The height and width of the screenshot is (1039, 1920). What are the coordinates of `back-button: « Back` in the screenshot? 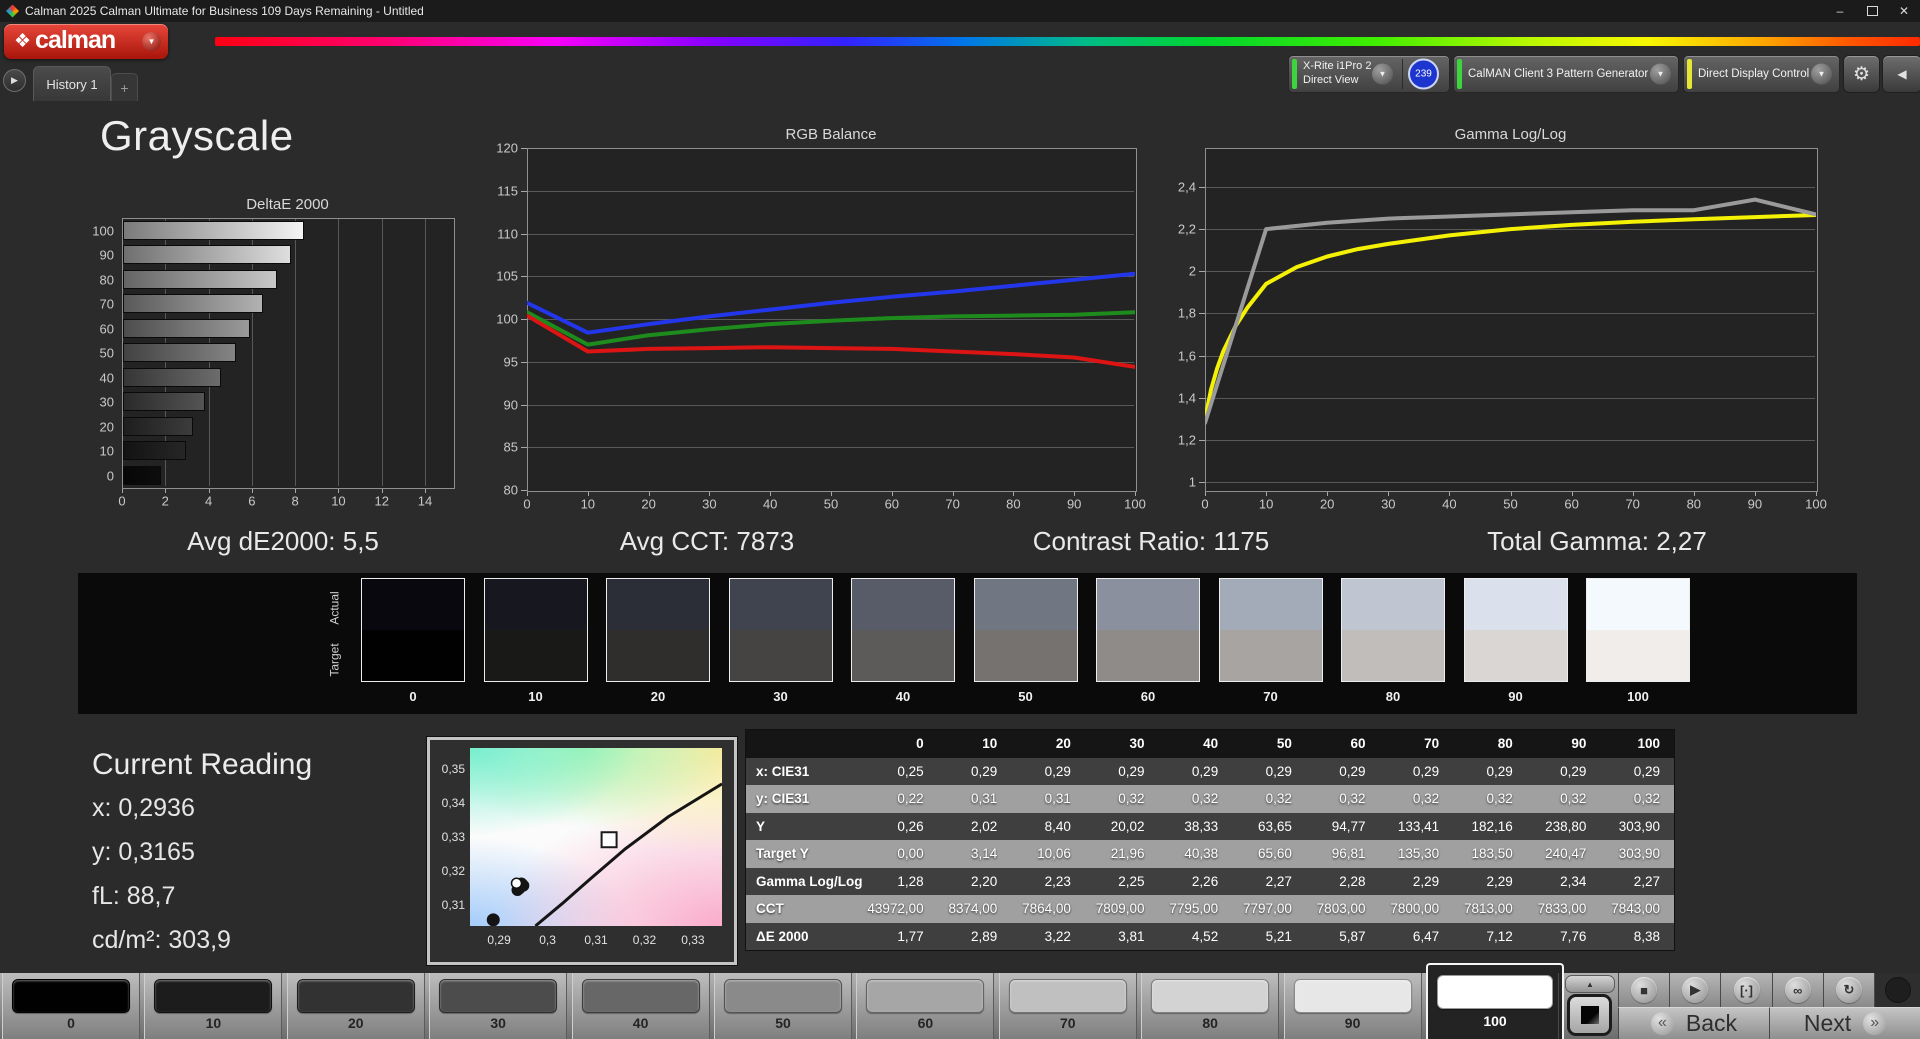 It's located at (1693, 1023).